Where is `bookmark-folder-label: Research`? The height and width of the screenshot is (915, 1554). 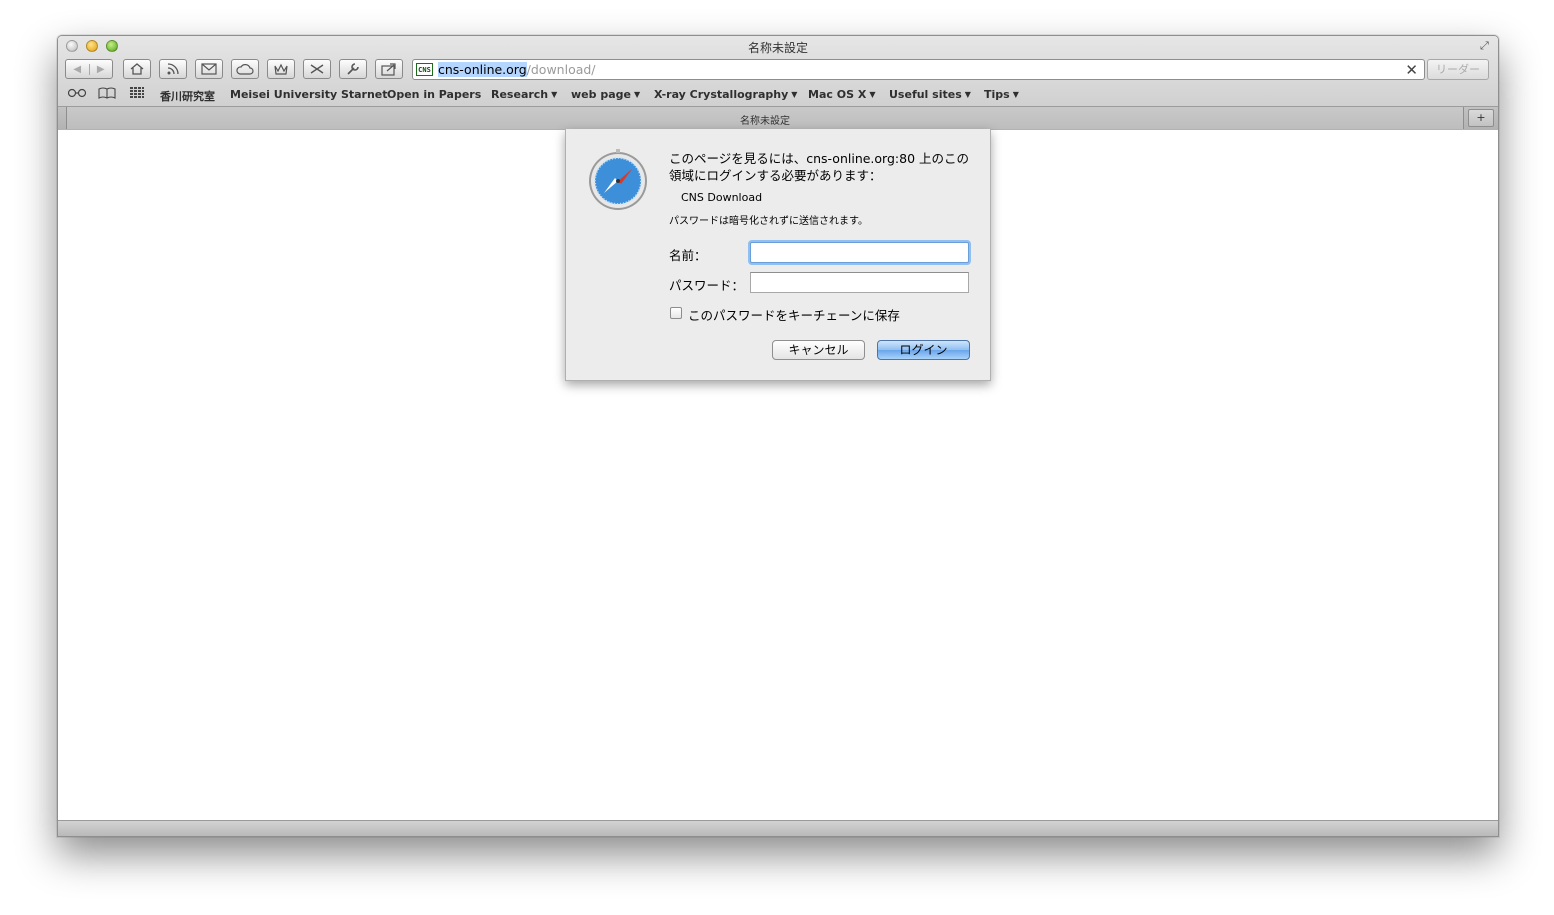
bookmark-folder-label: Research is located at coordinates (520, 94).